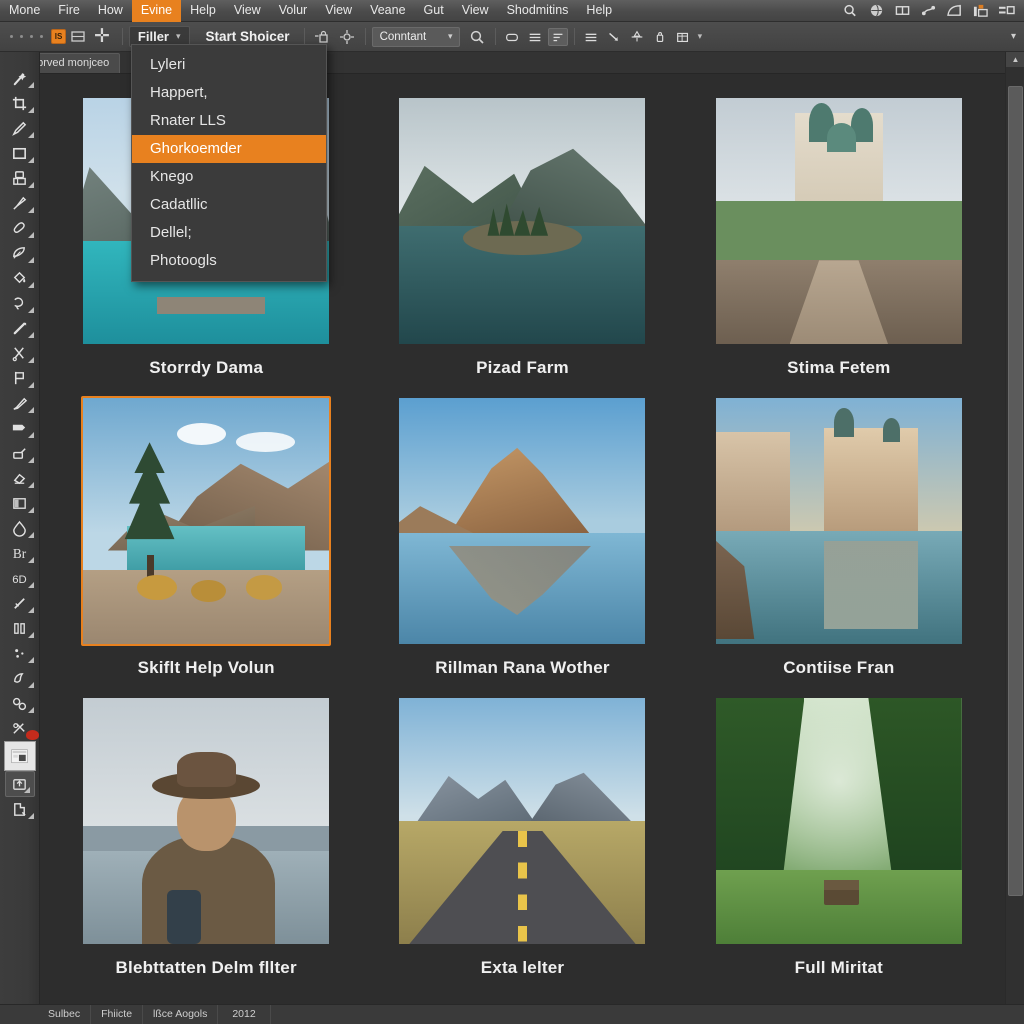 This screenshot has width=1024, height=1024. What do you see at coordinates (20, 353) in the screenshot?
I see `scissors-icon` at bounding box center [20, 353].